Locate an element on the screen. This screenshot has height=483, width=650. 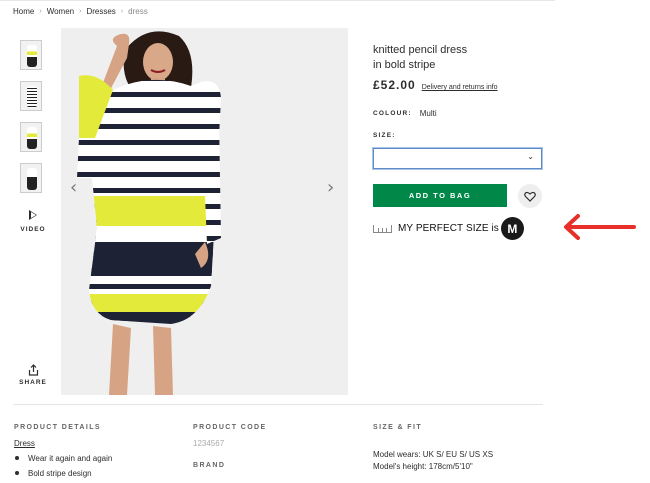
breadcrumb-home: Home is located at coordinates (23, 11).